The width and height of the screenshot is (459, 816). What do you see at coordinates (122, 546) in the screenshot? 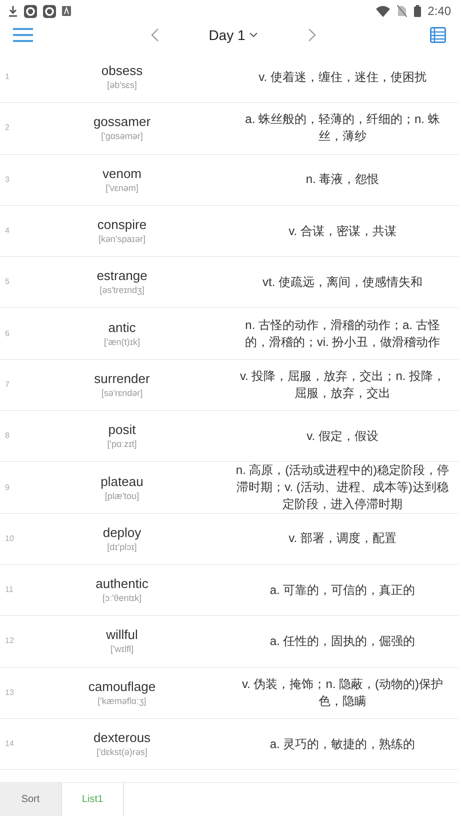
I see `phonetic: [dɪ'plɔɪ]` at bounding box center [122, 546].